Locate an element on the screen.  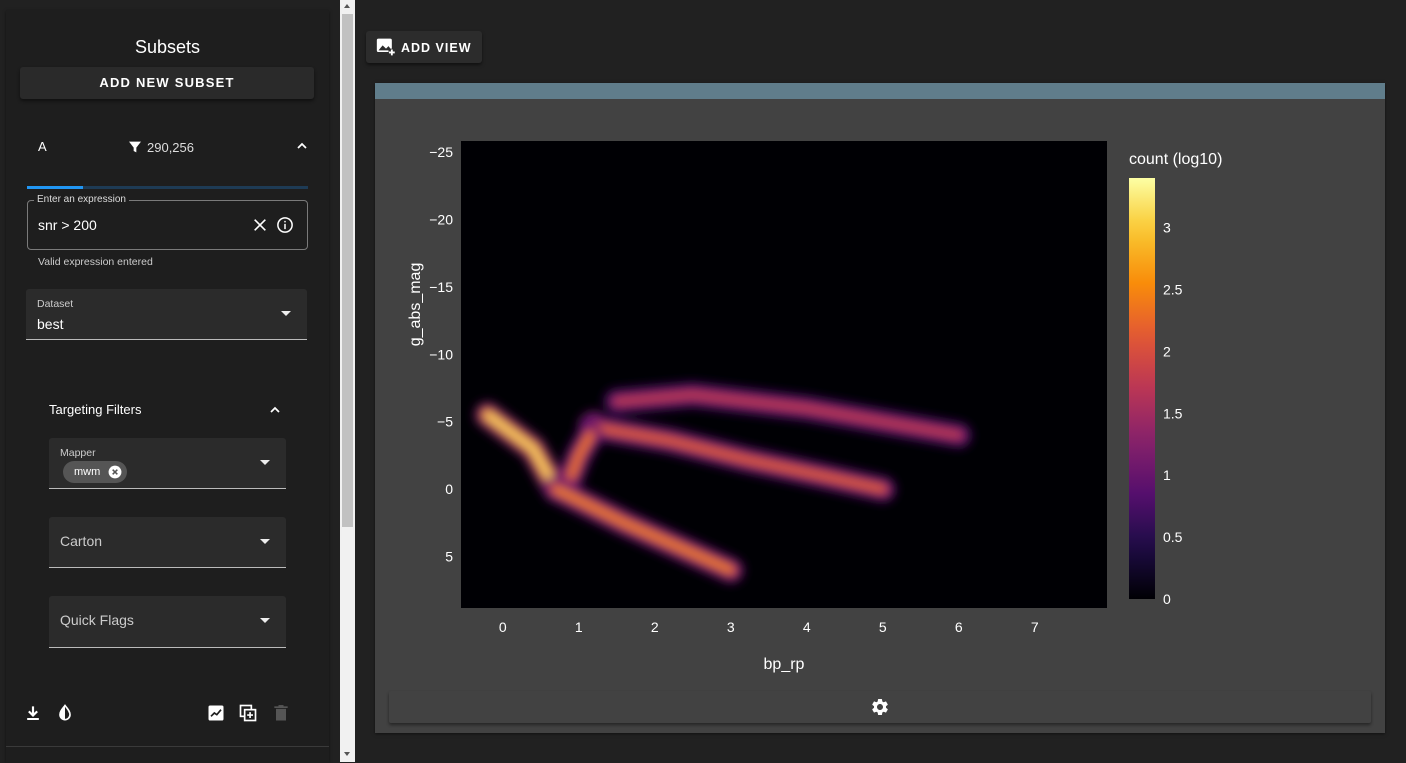
x-tick-label: 7 is located at coordinates (1035, 627).